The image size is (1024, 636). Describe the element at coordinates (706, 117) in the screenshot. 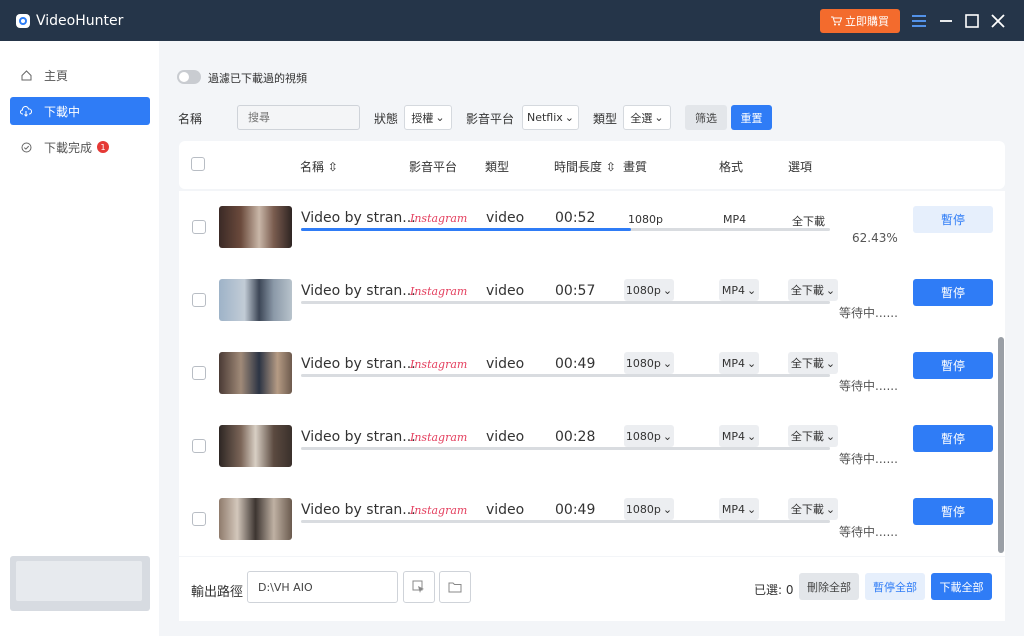

I see `filter-button: 筛选` at that location.